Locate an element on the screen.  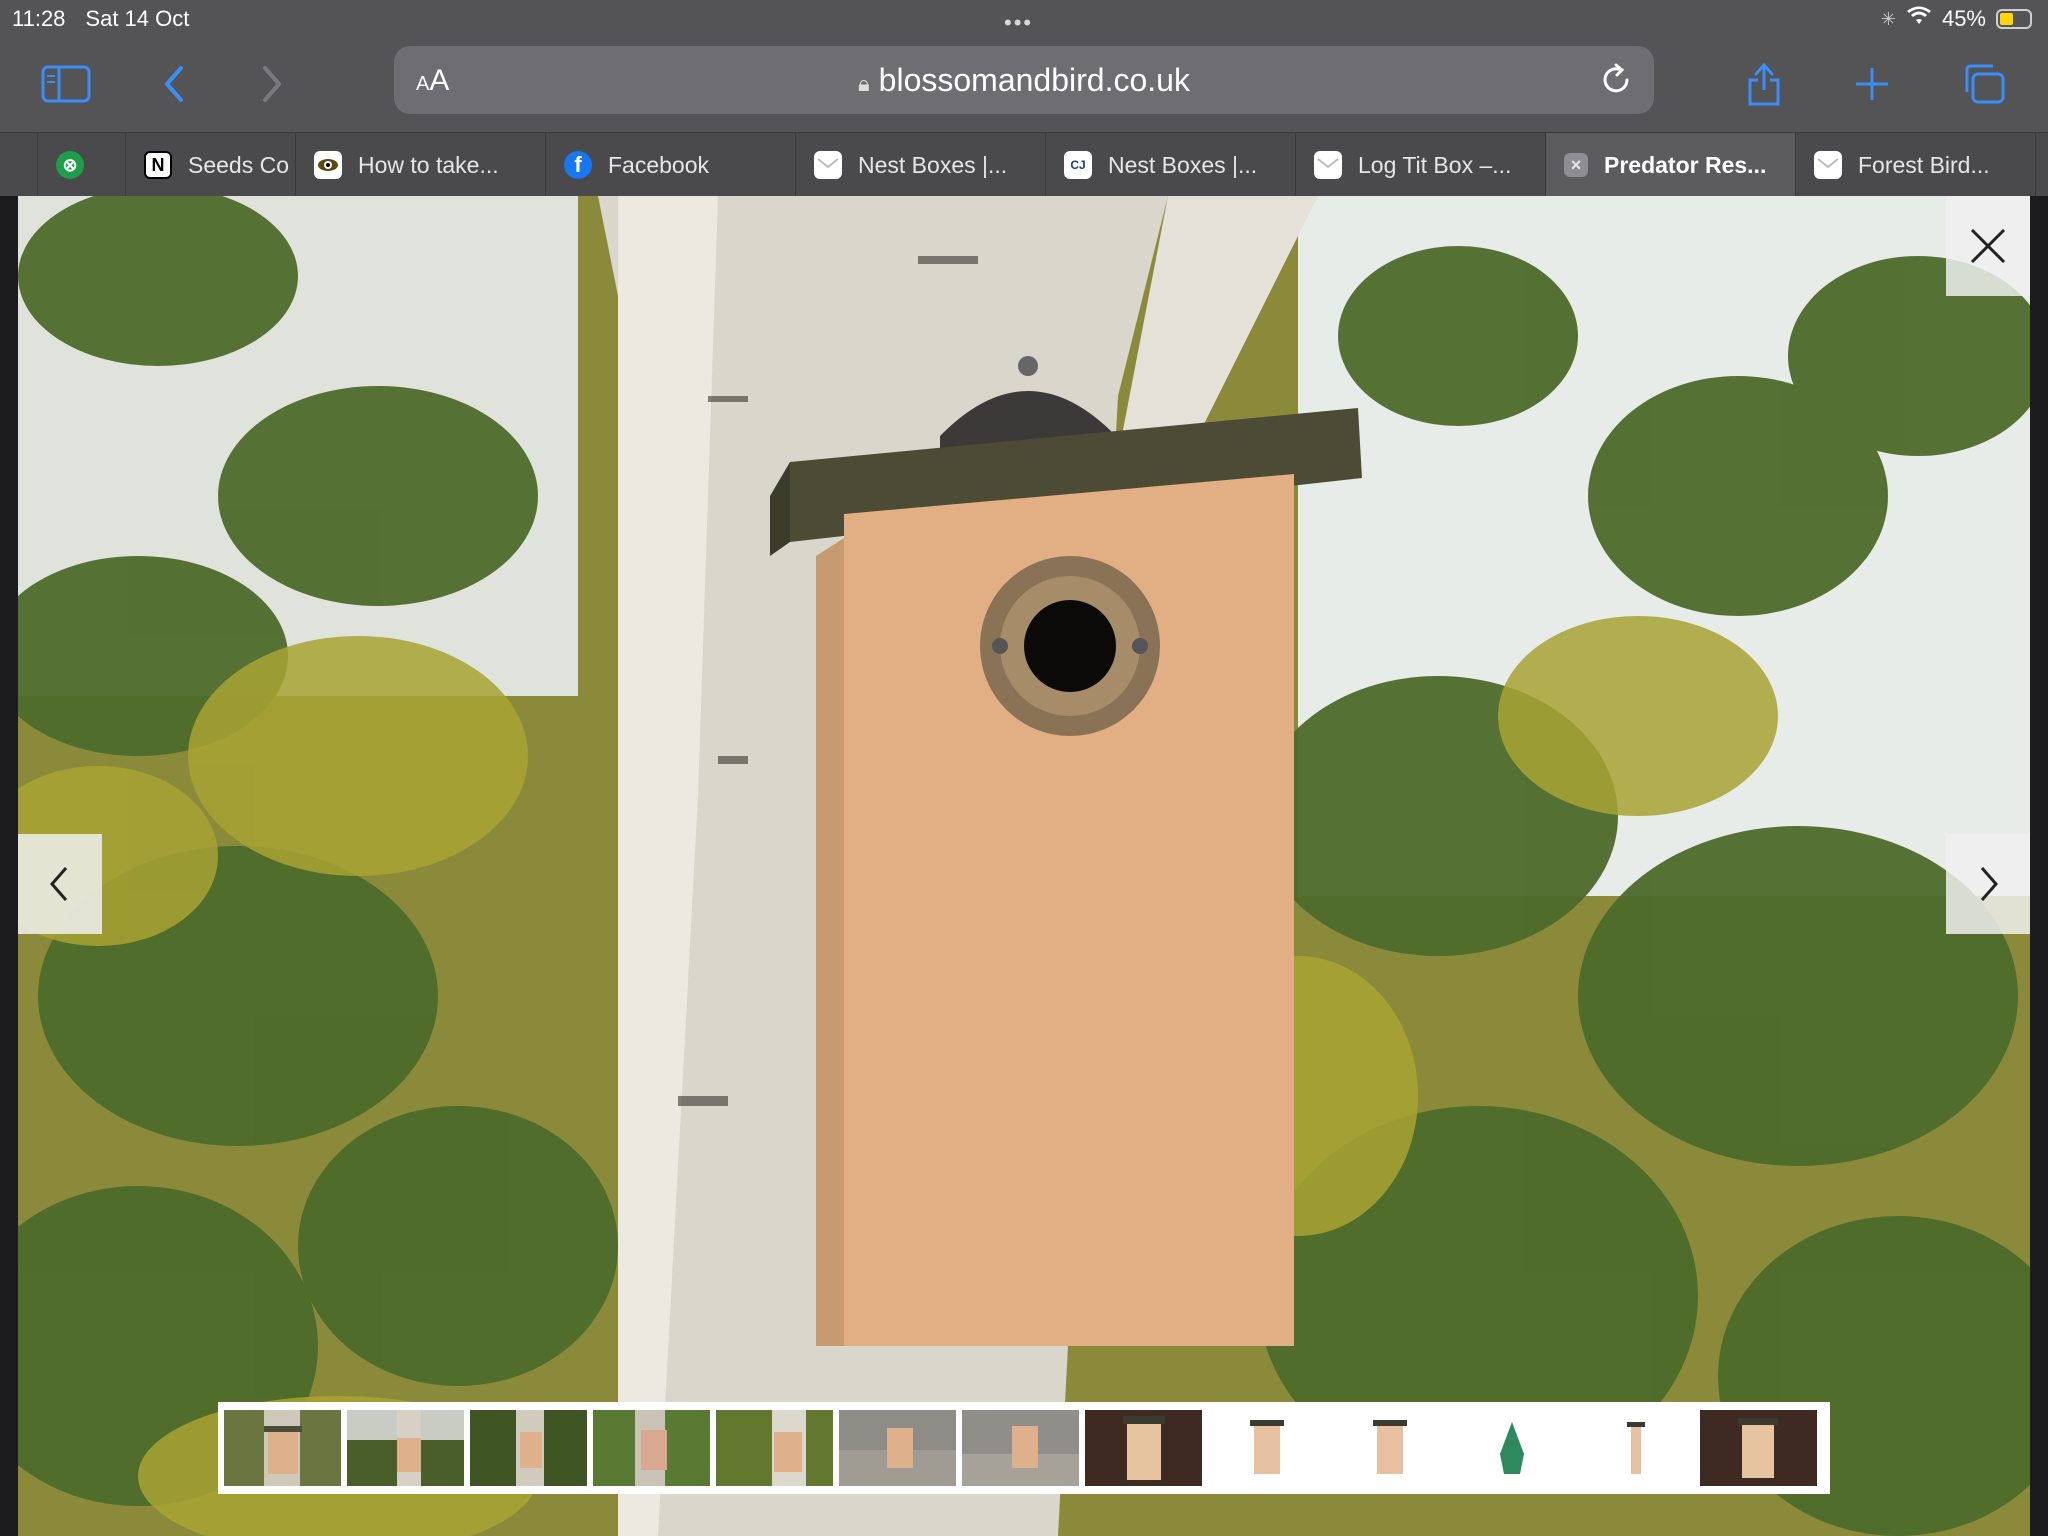
tab-seeds: N Seeds Co is located at coordinates (211, 165).